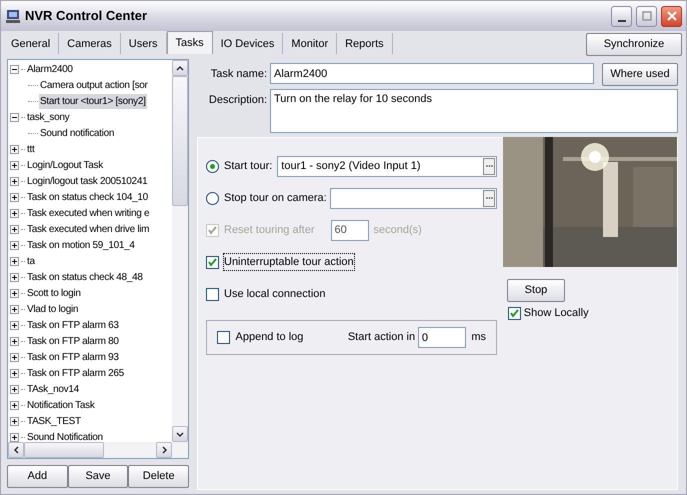 This screenshot has width=687, height=495. Describe the element at coordinates (237, 100) in the screenshot. I see `field-label: Description:` at that location.